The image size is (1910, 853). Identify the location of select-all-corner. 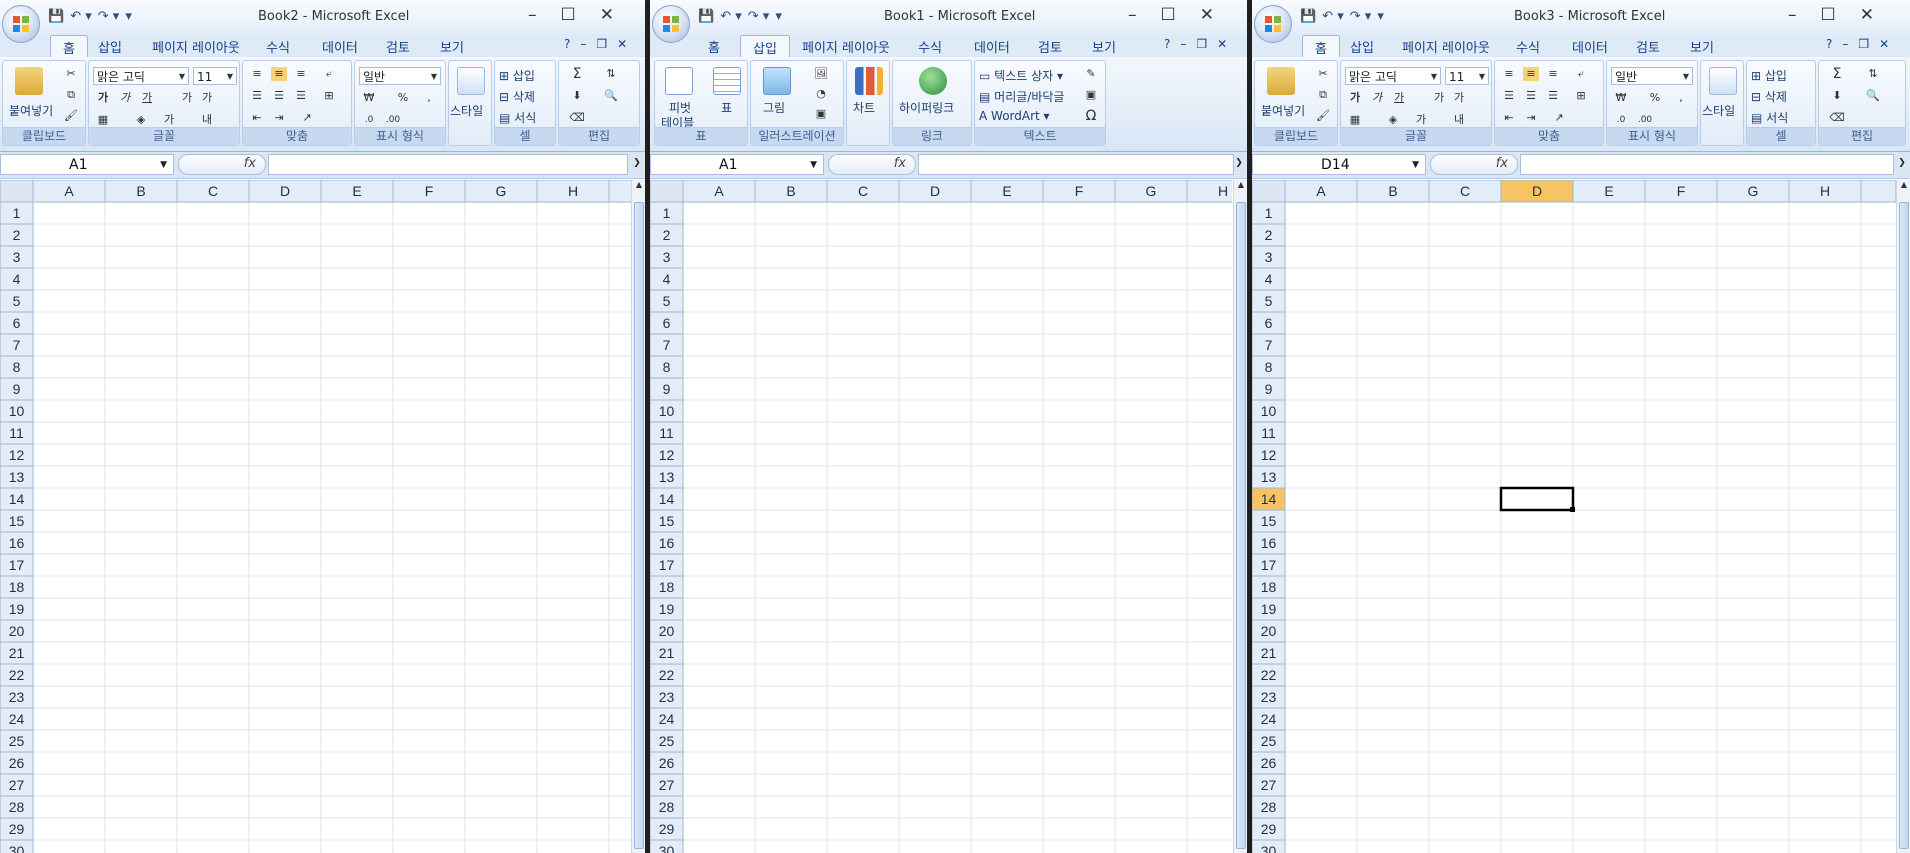
(17, 191).